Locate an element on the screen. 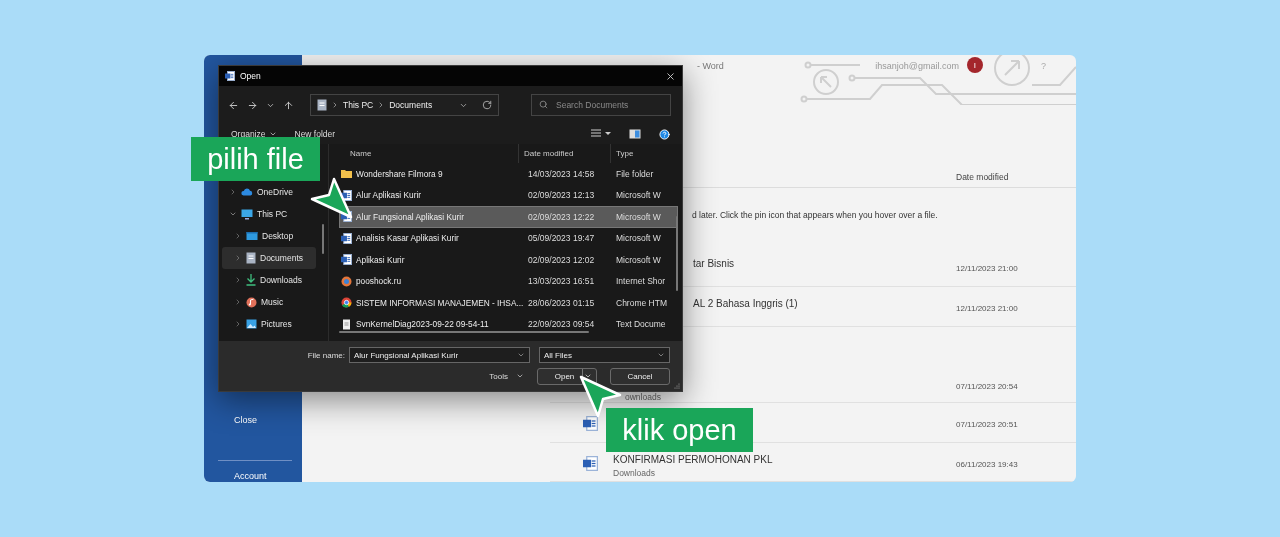 This screenshot has width=1280, height=537. nav-item: Desktop is located at coordinates (269, 236).